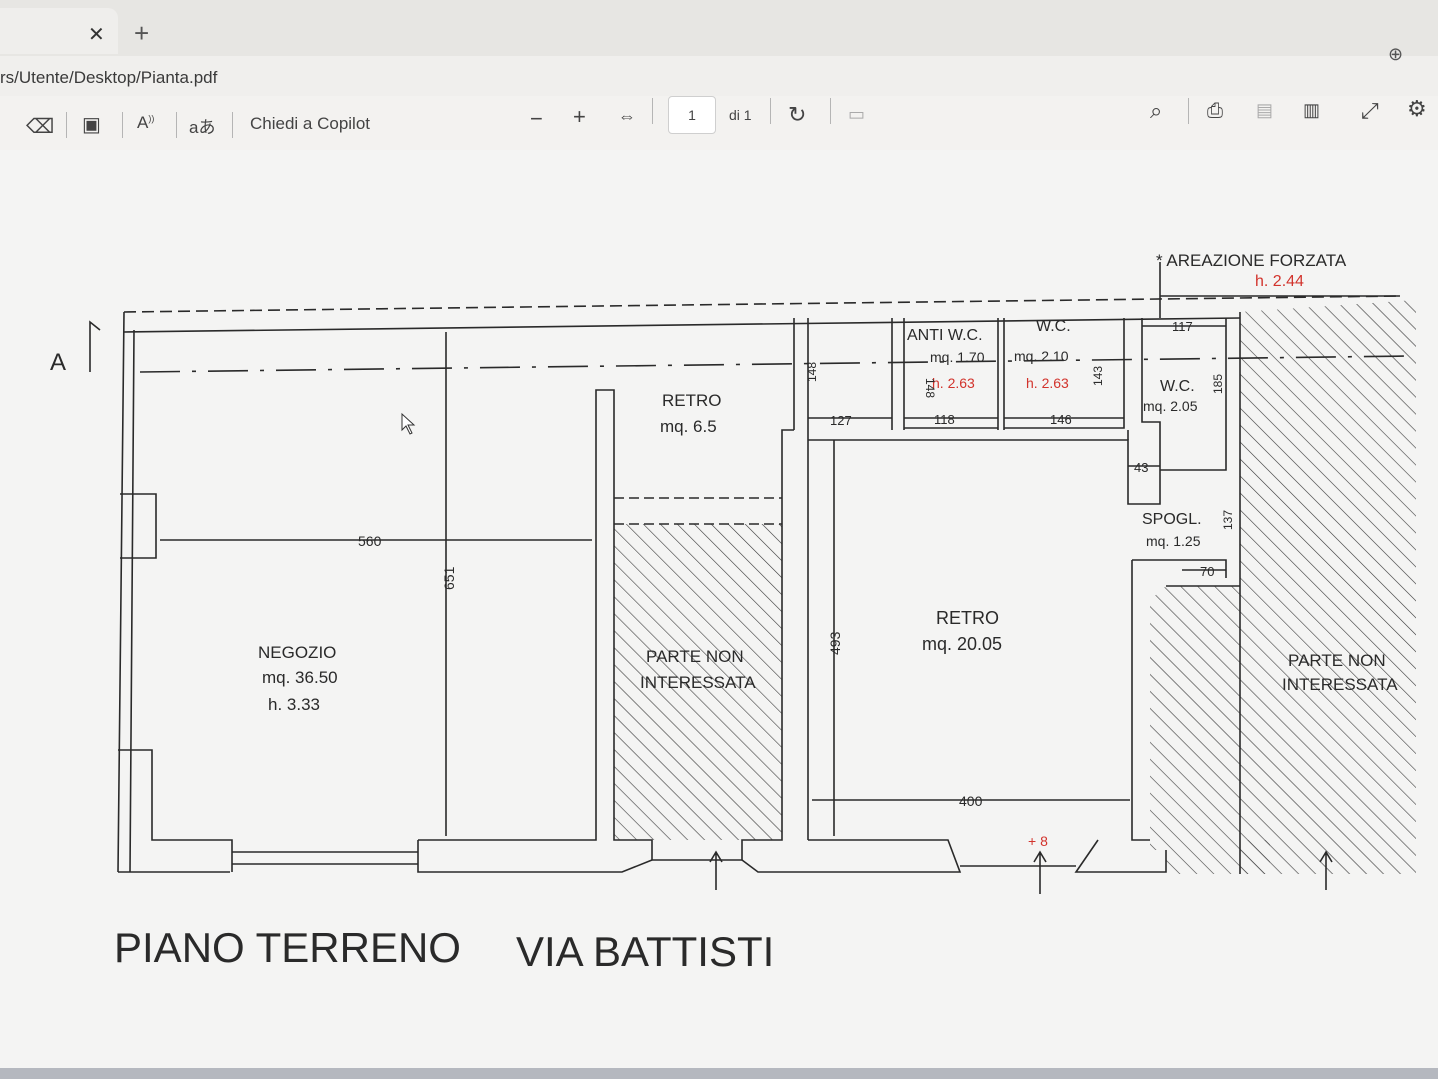 Image resolution: width=1438 pixels, height=1079 pixels. What do you see at coordinates (138, 526) in the screenshot?
I see `left-pillar` at bounding box center [138, 526].